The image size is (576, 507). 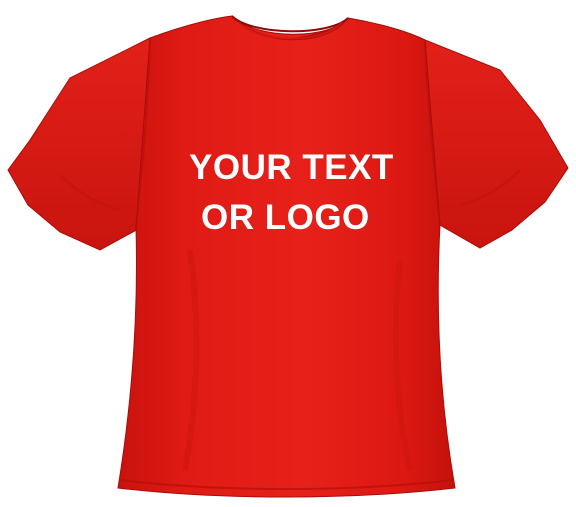 What do you see at coordinates (291, 167) in the screenshot?
I see `print-line-1: YOUR TEXT` at bounding box center [291, 167].